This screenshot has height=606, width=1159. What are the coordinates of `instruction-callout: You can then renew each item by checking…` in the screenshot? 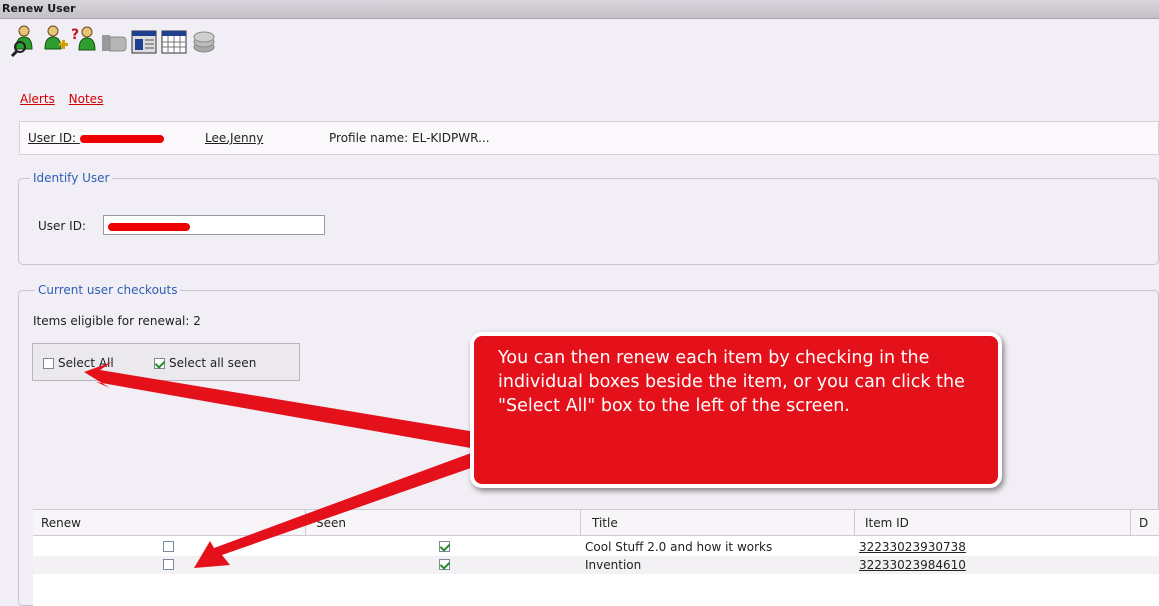 It's located at (736, 410).